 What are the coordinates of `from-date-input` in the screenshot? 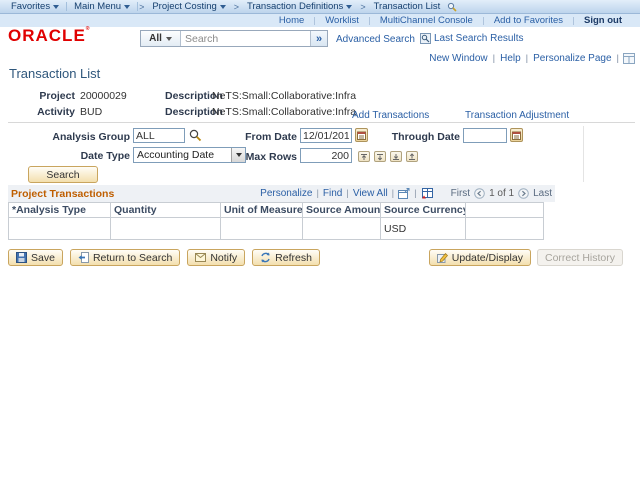 It's located at (326, 135).